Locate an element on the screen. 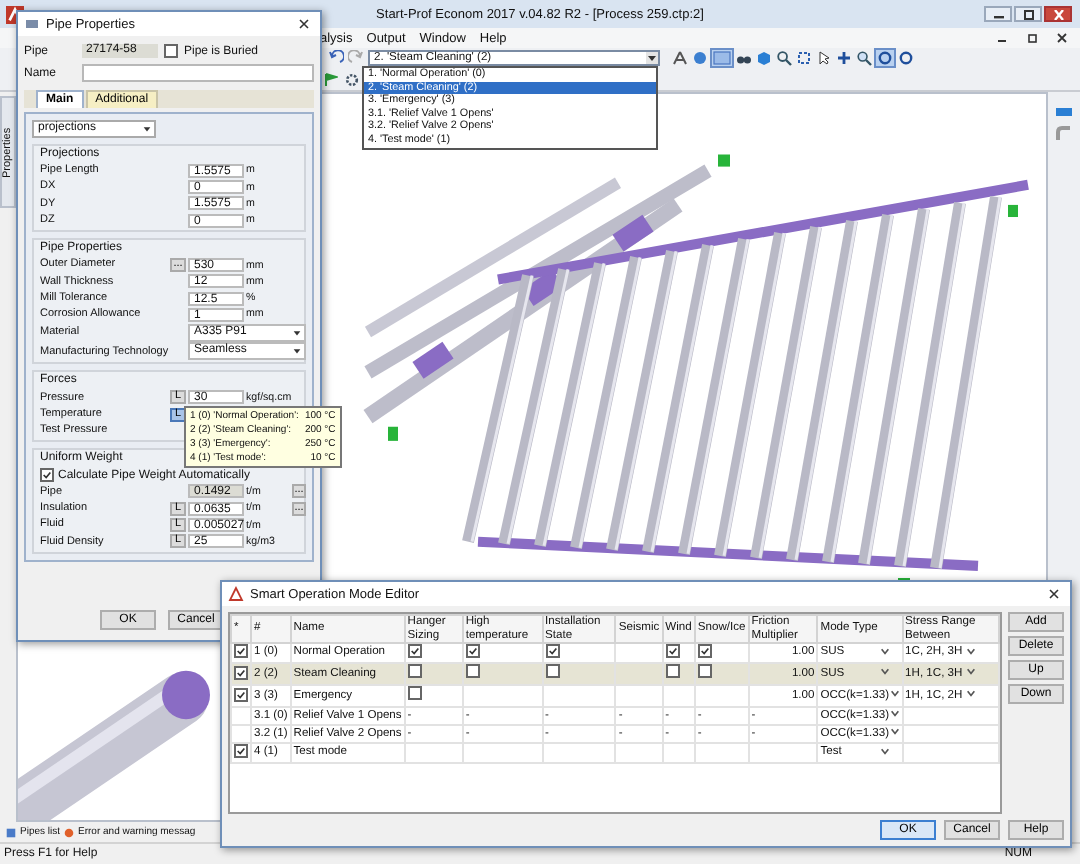  name-field is located at coordinates (198, 73).